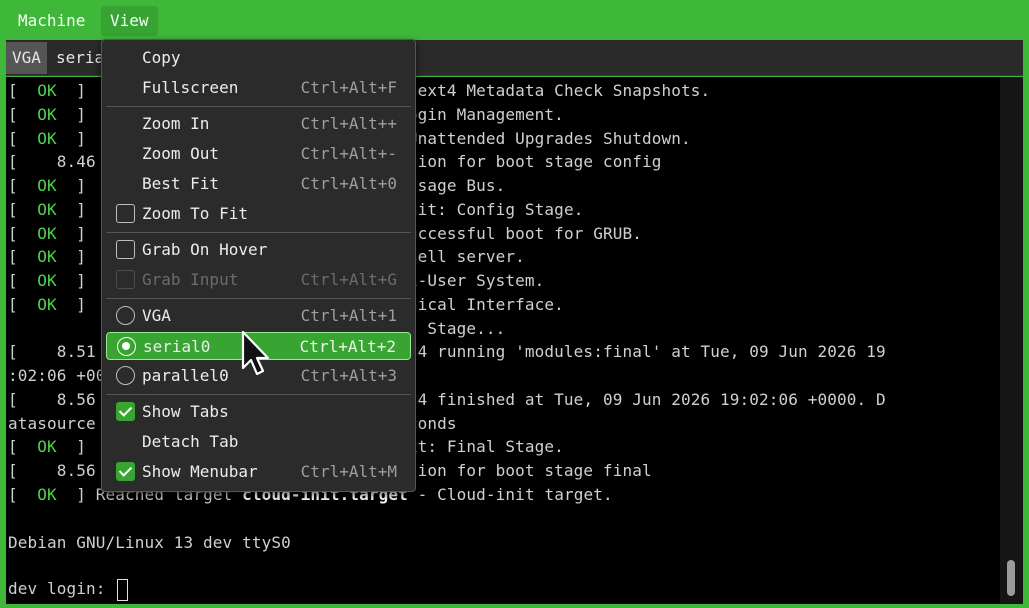 Image resolution: width=1029 pixels, height=608 pixels. Describe the element at coordinates (348, 471) in the screenshot. I see `menu-item-shortcut: Ctrl+Alt+M` at that location.